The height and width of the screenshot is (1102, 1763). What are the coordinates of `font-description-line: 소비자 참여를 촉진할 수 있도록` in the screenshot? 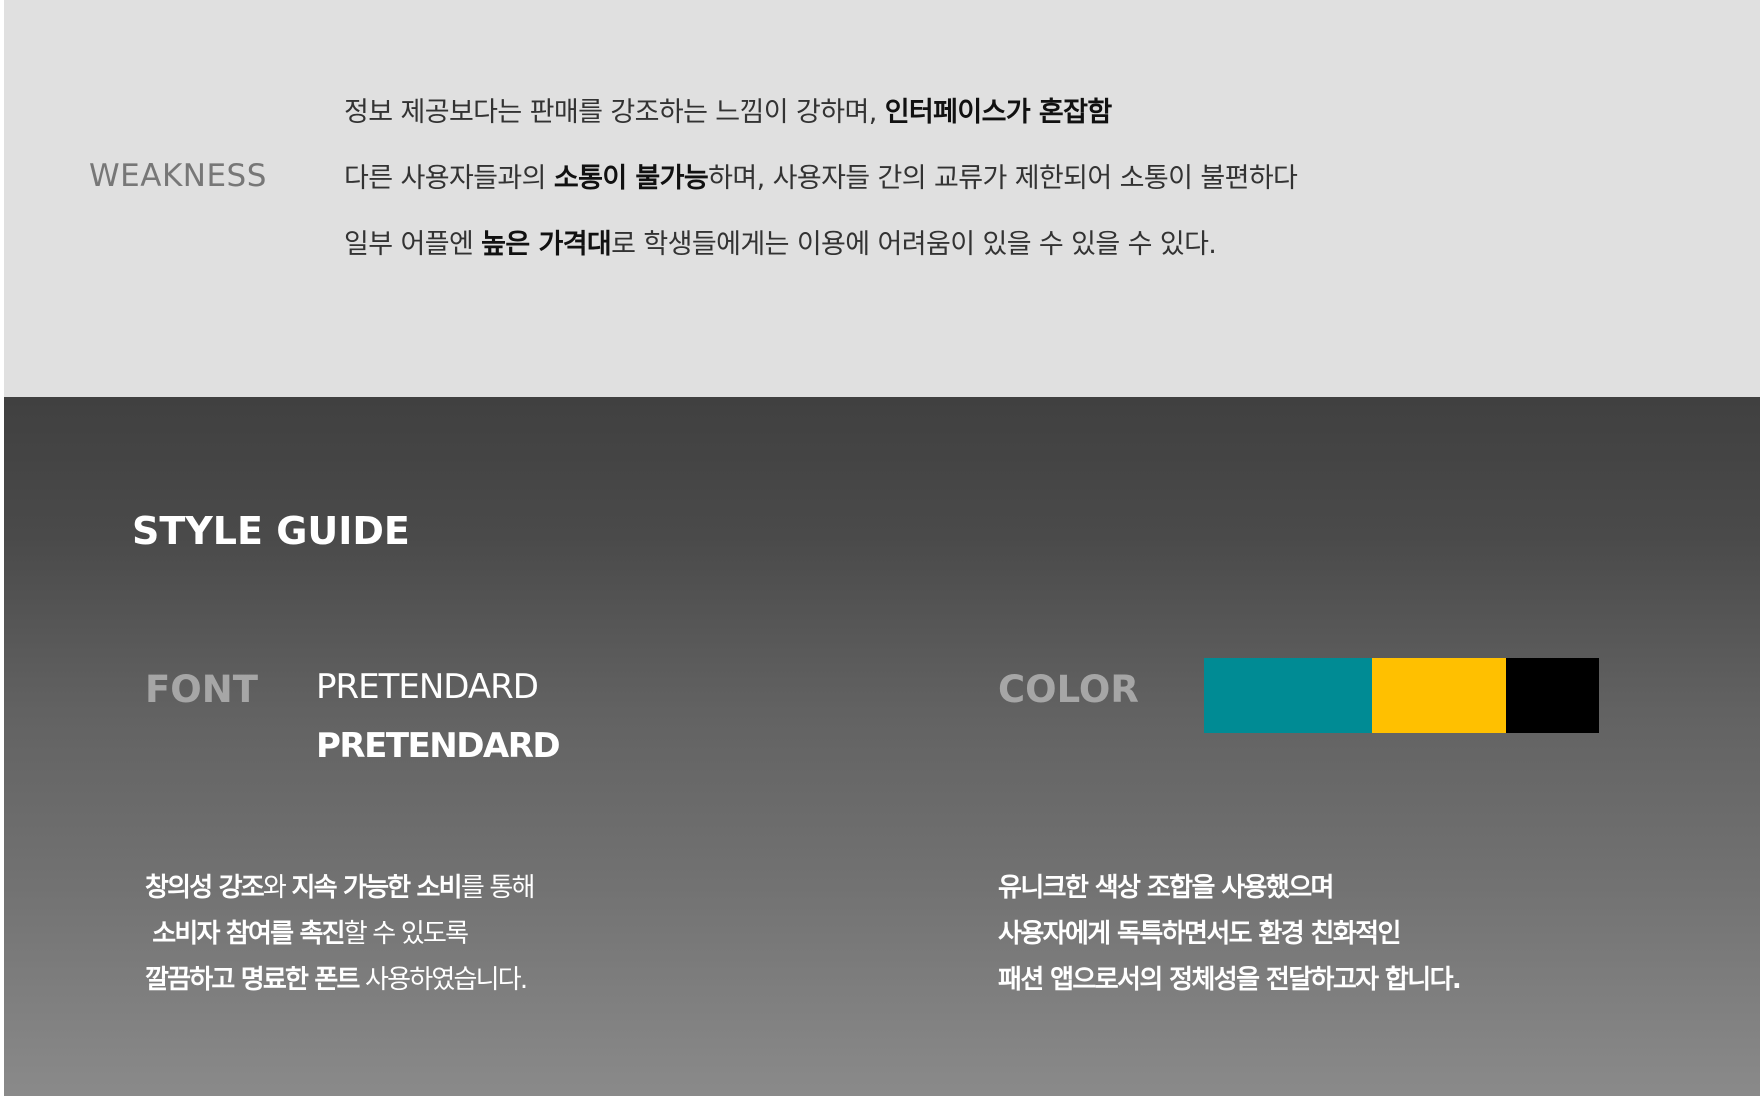 It's located at (339, 936).